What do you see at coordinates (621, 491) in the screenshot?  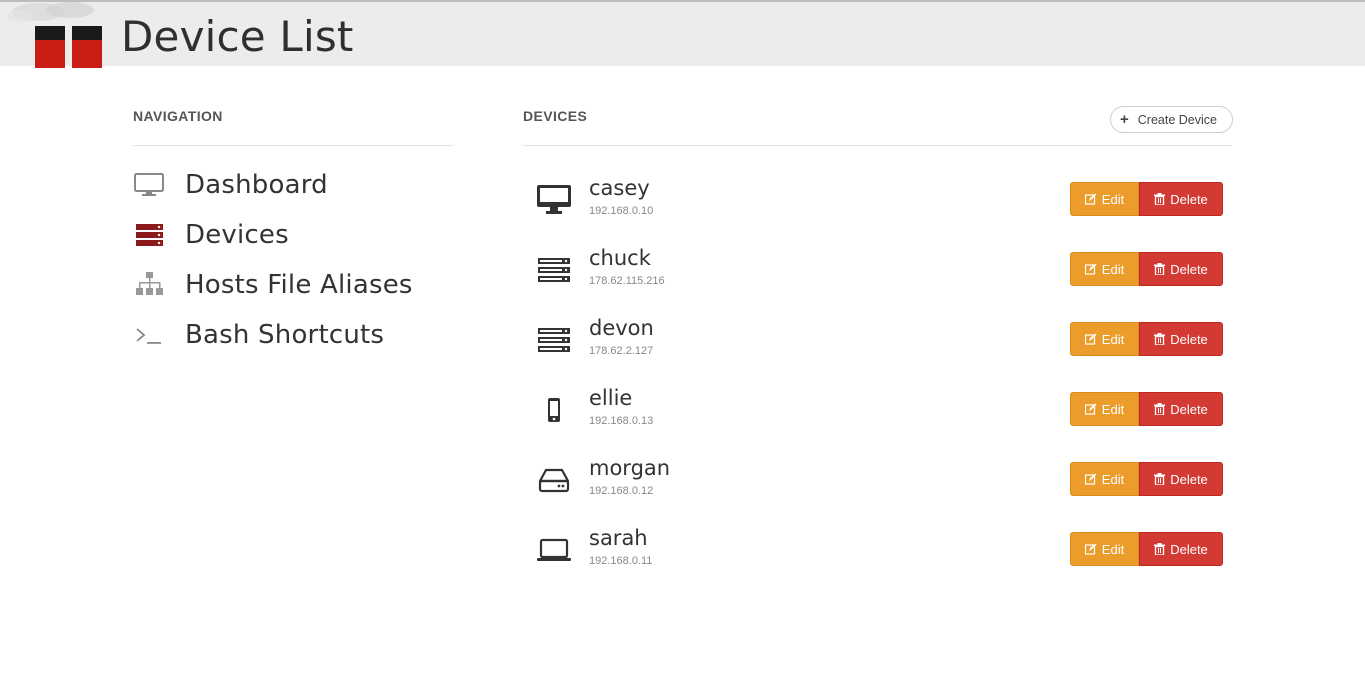 I see `device-ip: 192.168.0.12` at bounding box center [621, 491].